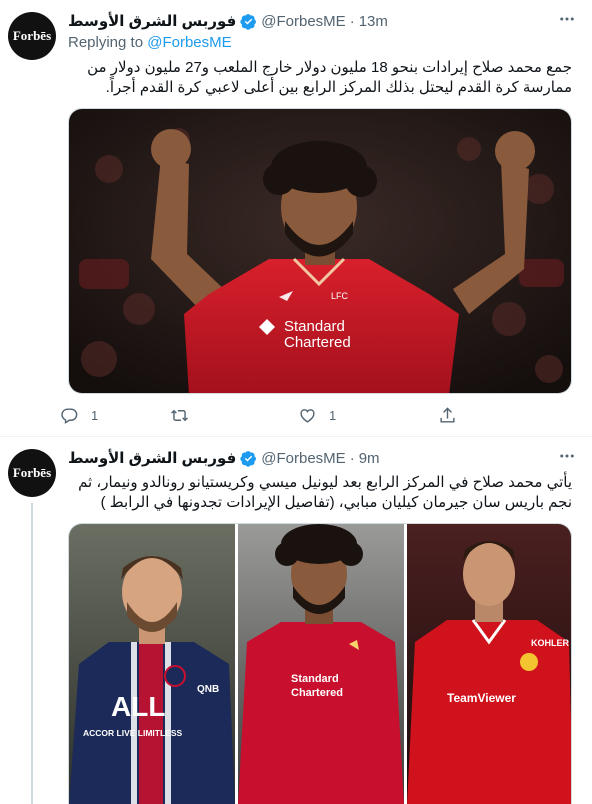  What do you see at coordinates (550, 643) in the screenshot?
I see `sleeve-sponsor-text: KOHLER` at bounding box center [550, 643].